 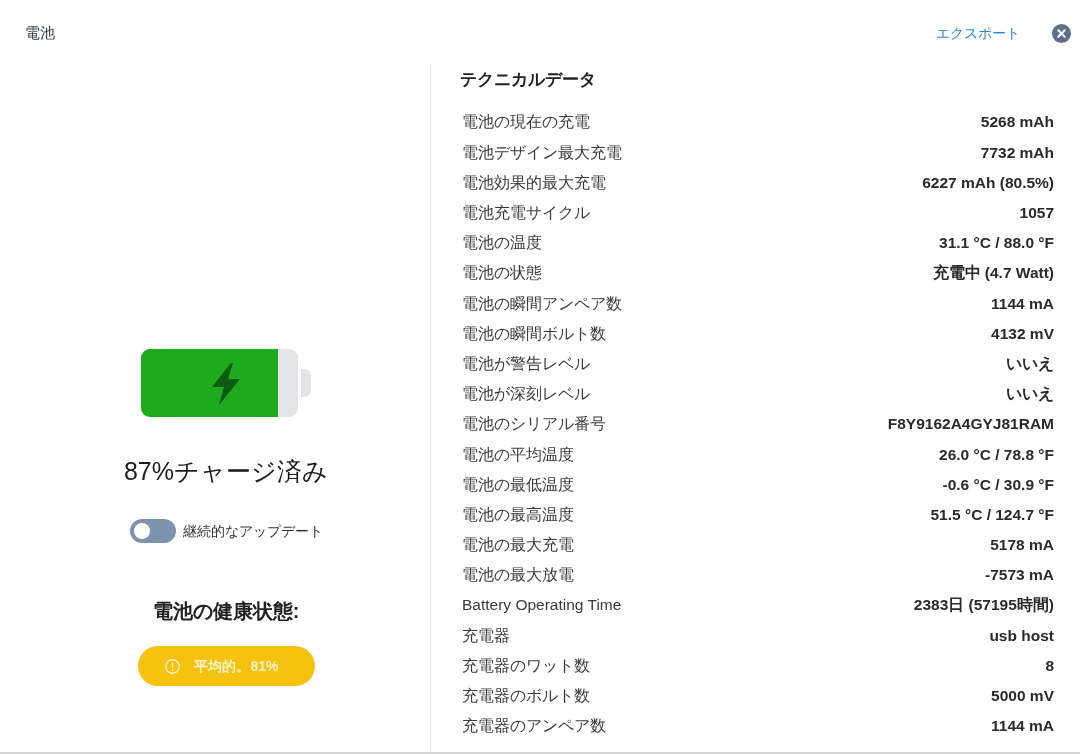 What do you see at coordinates (993, 273) in the screenshot?
I see `data-value: 充電中 (4.7 Watt)` at bounding box center [993, 273].